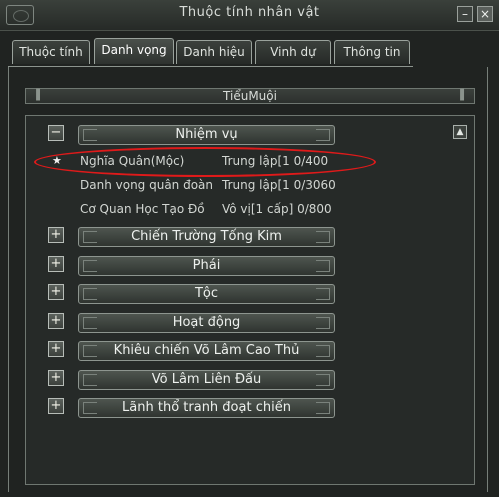 Image resolution: width=499 pixels, height=497 pixels. I want to click on tab-info: Thông tin, so click(372, 52).